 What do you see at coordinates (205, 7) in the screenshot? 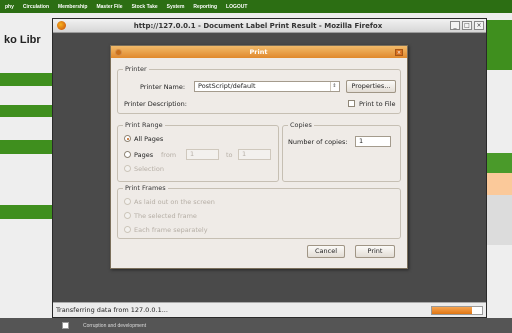
I see `nav-item-reporting: Reporting` at bounding box center [205, 7].